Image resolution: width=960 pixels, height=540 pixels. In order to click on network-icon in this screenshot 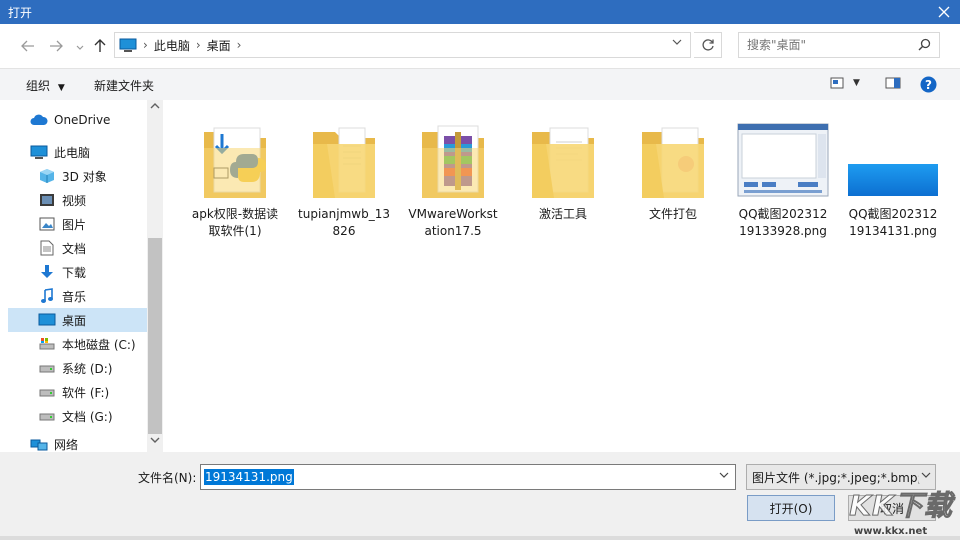, I will do `click(39, 444)`.